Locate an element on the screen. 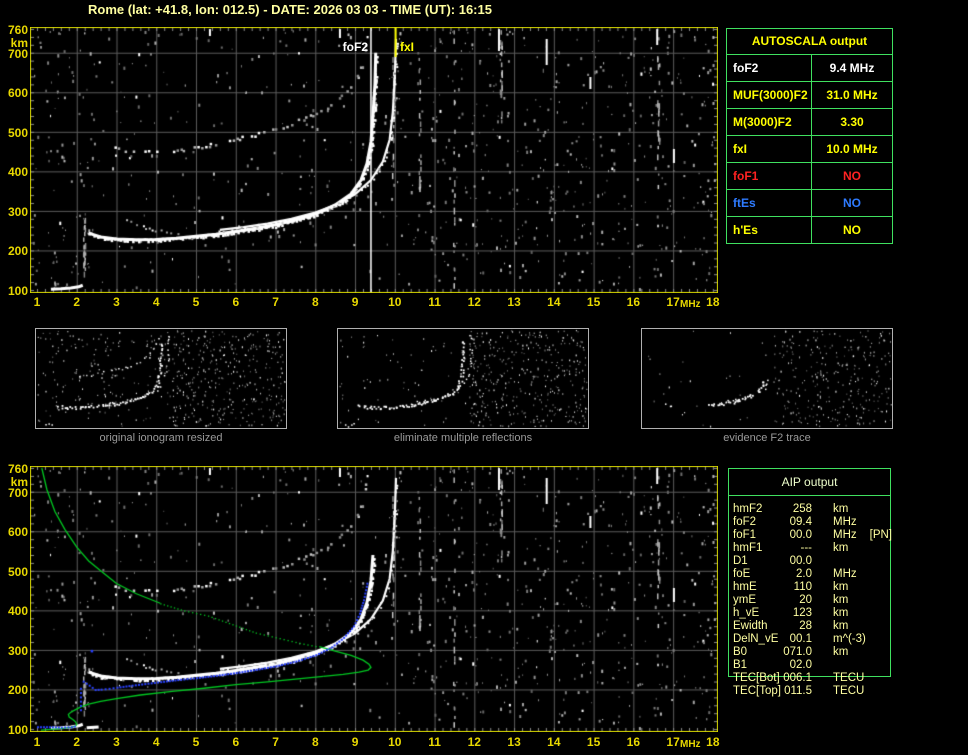 The image size is (968, 755). y-tick-label: 760 is located at coordinates (17, 469).